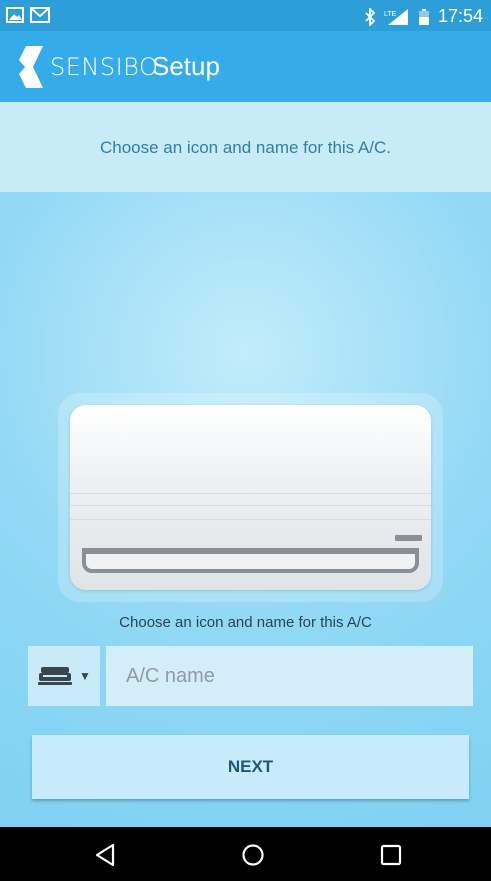  I want to click on instruction-text: Choose an icon and name for this A/C., so click(245, 147).